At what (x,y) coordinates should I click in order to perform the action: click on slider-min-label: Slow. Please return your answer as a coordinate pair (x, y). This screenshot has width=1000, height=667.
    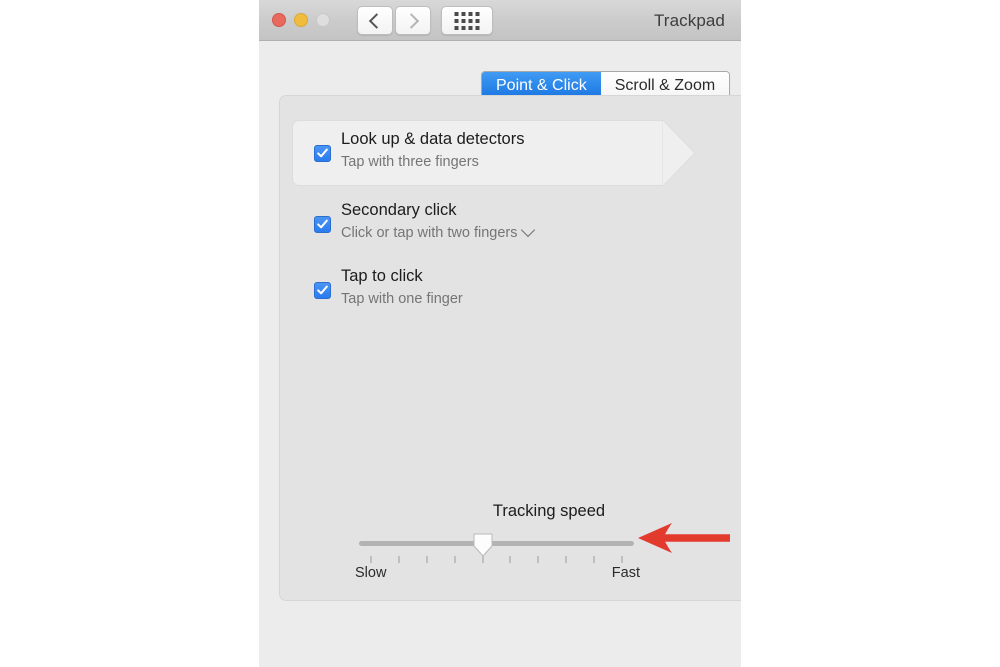
    Looking at the image, I should click on (371, 573).